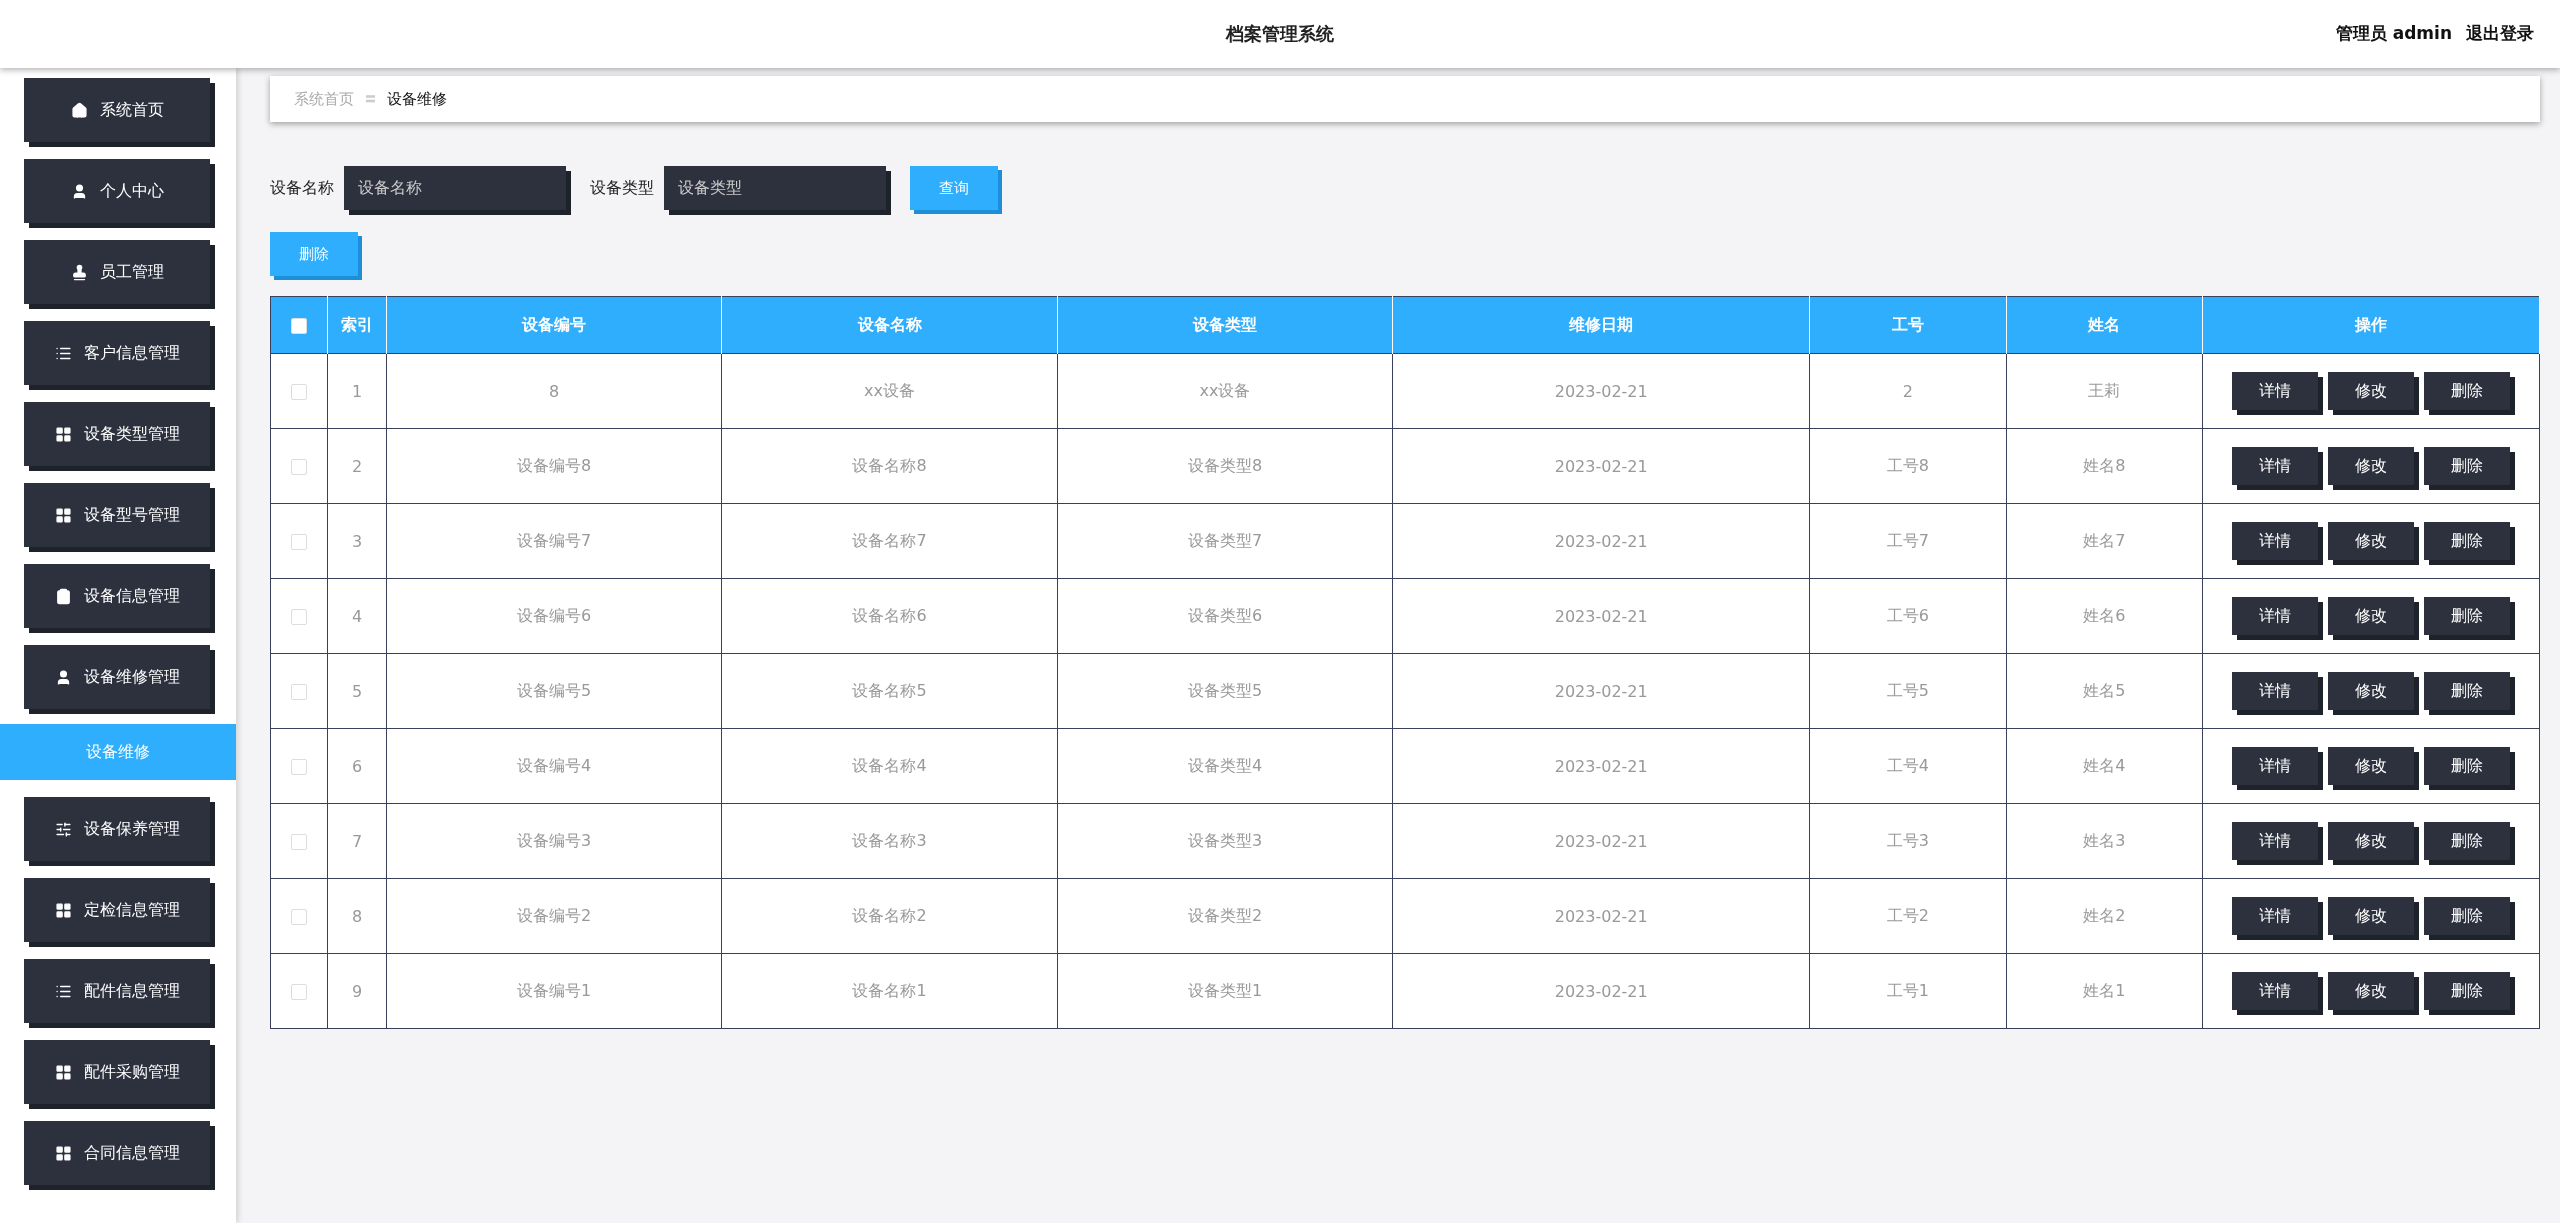 The width and height of the screenshot is (2560, 1223). I want to click on table-header-cell: 设备编号, so click(554, 325).